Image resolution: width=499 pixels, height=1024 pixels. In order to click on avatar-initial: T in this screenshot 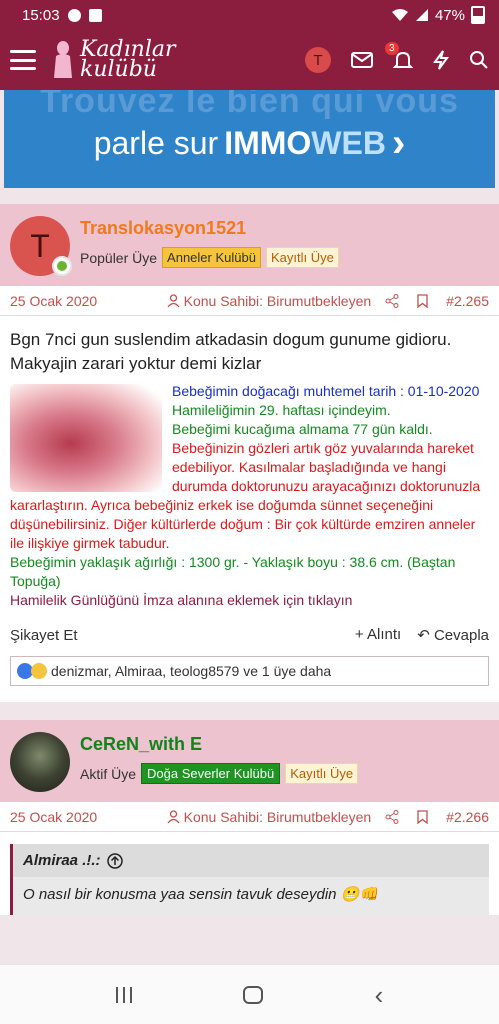, I will do `click(40, 245)`.